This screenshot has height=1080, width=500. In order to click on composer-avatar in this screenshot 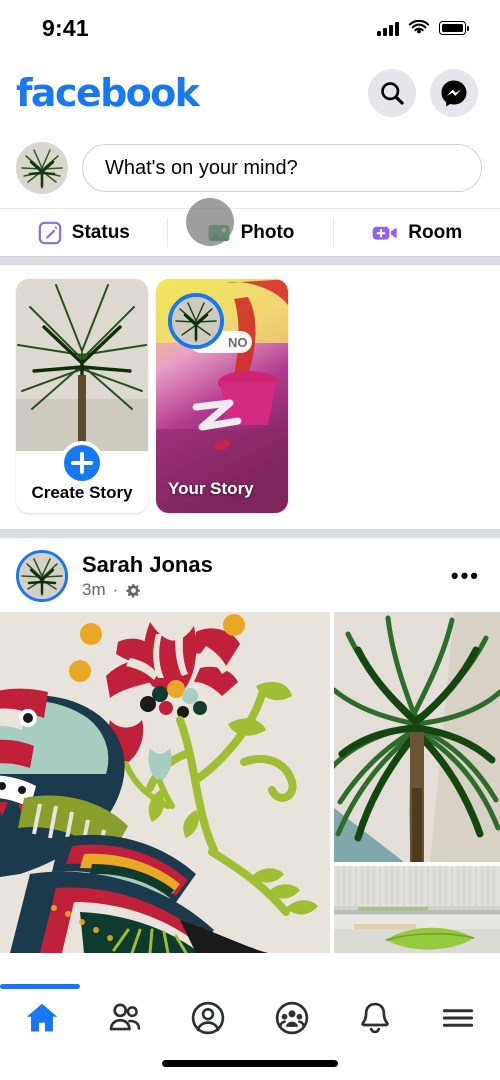, I will do `click(42, 168)`.